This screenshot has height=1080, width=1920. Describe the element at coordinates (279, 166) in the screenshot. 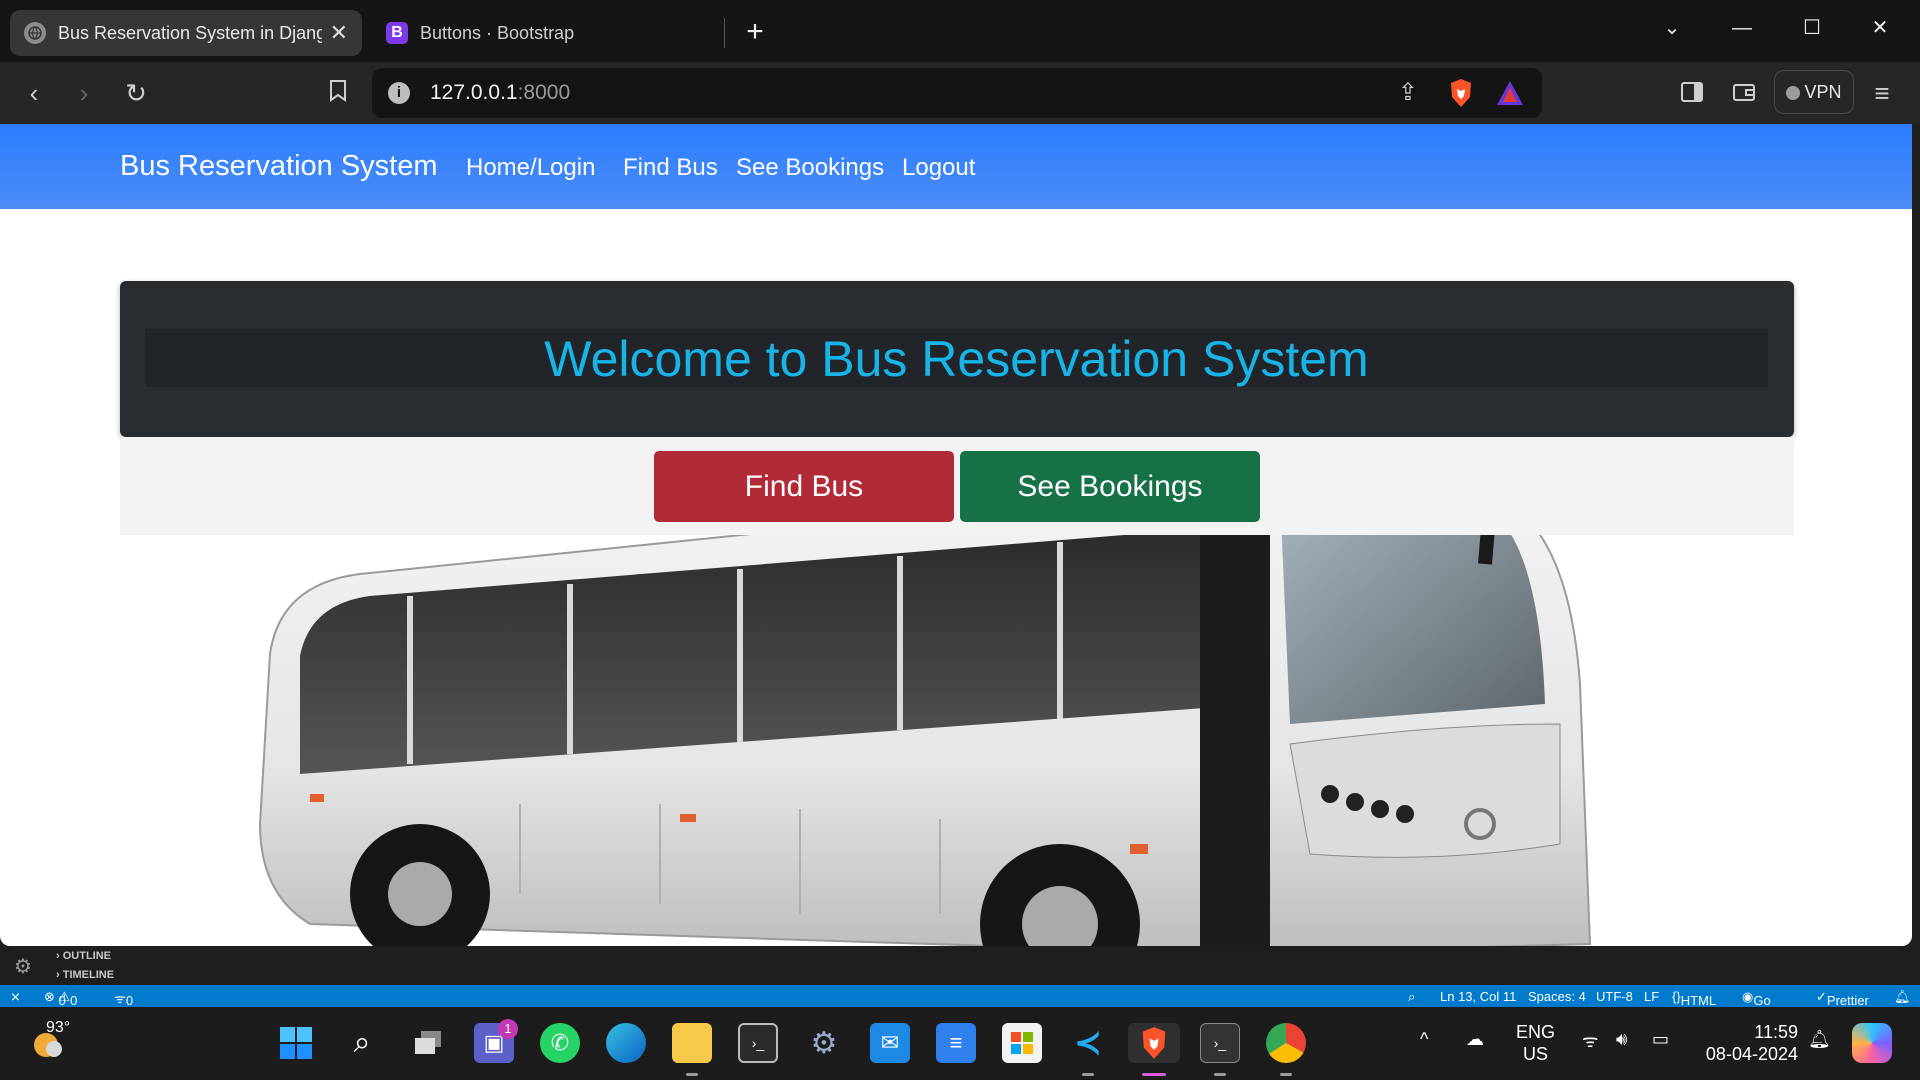

I see `navbar-brand: Bus Reservation System` at that location.